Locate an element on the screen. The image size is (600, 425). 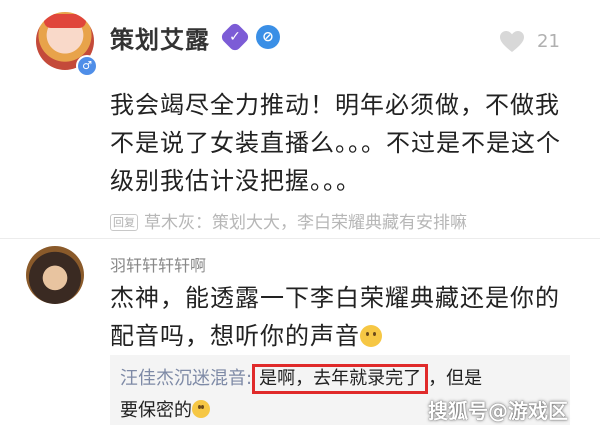
comment-body-2-text: 杰神，能透露一下李白荣耀典藏还是你的配音吗，想听你的声音 is located at coordinates (335, 317).